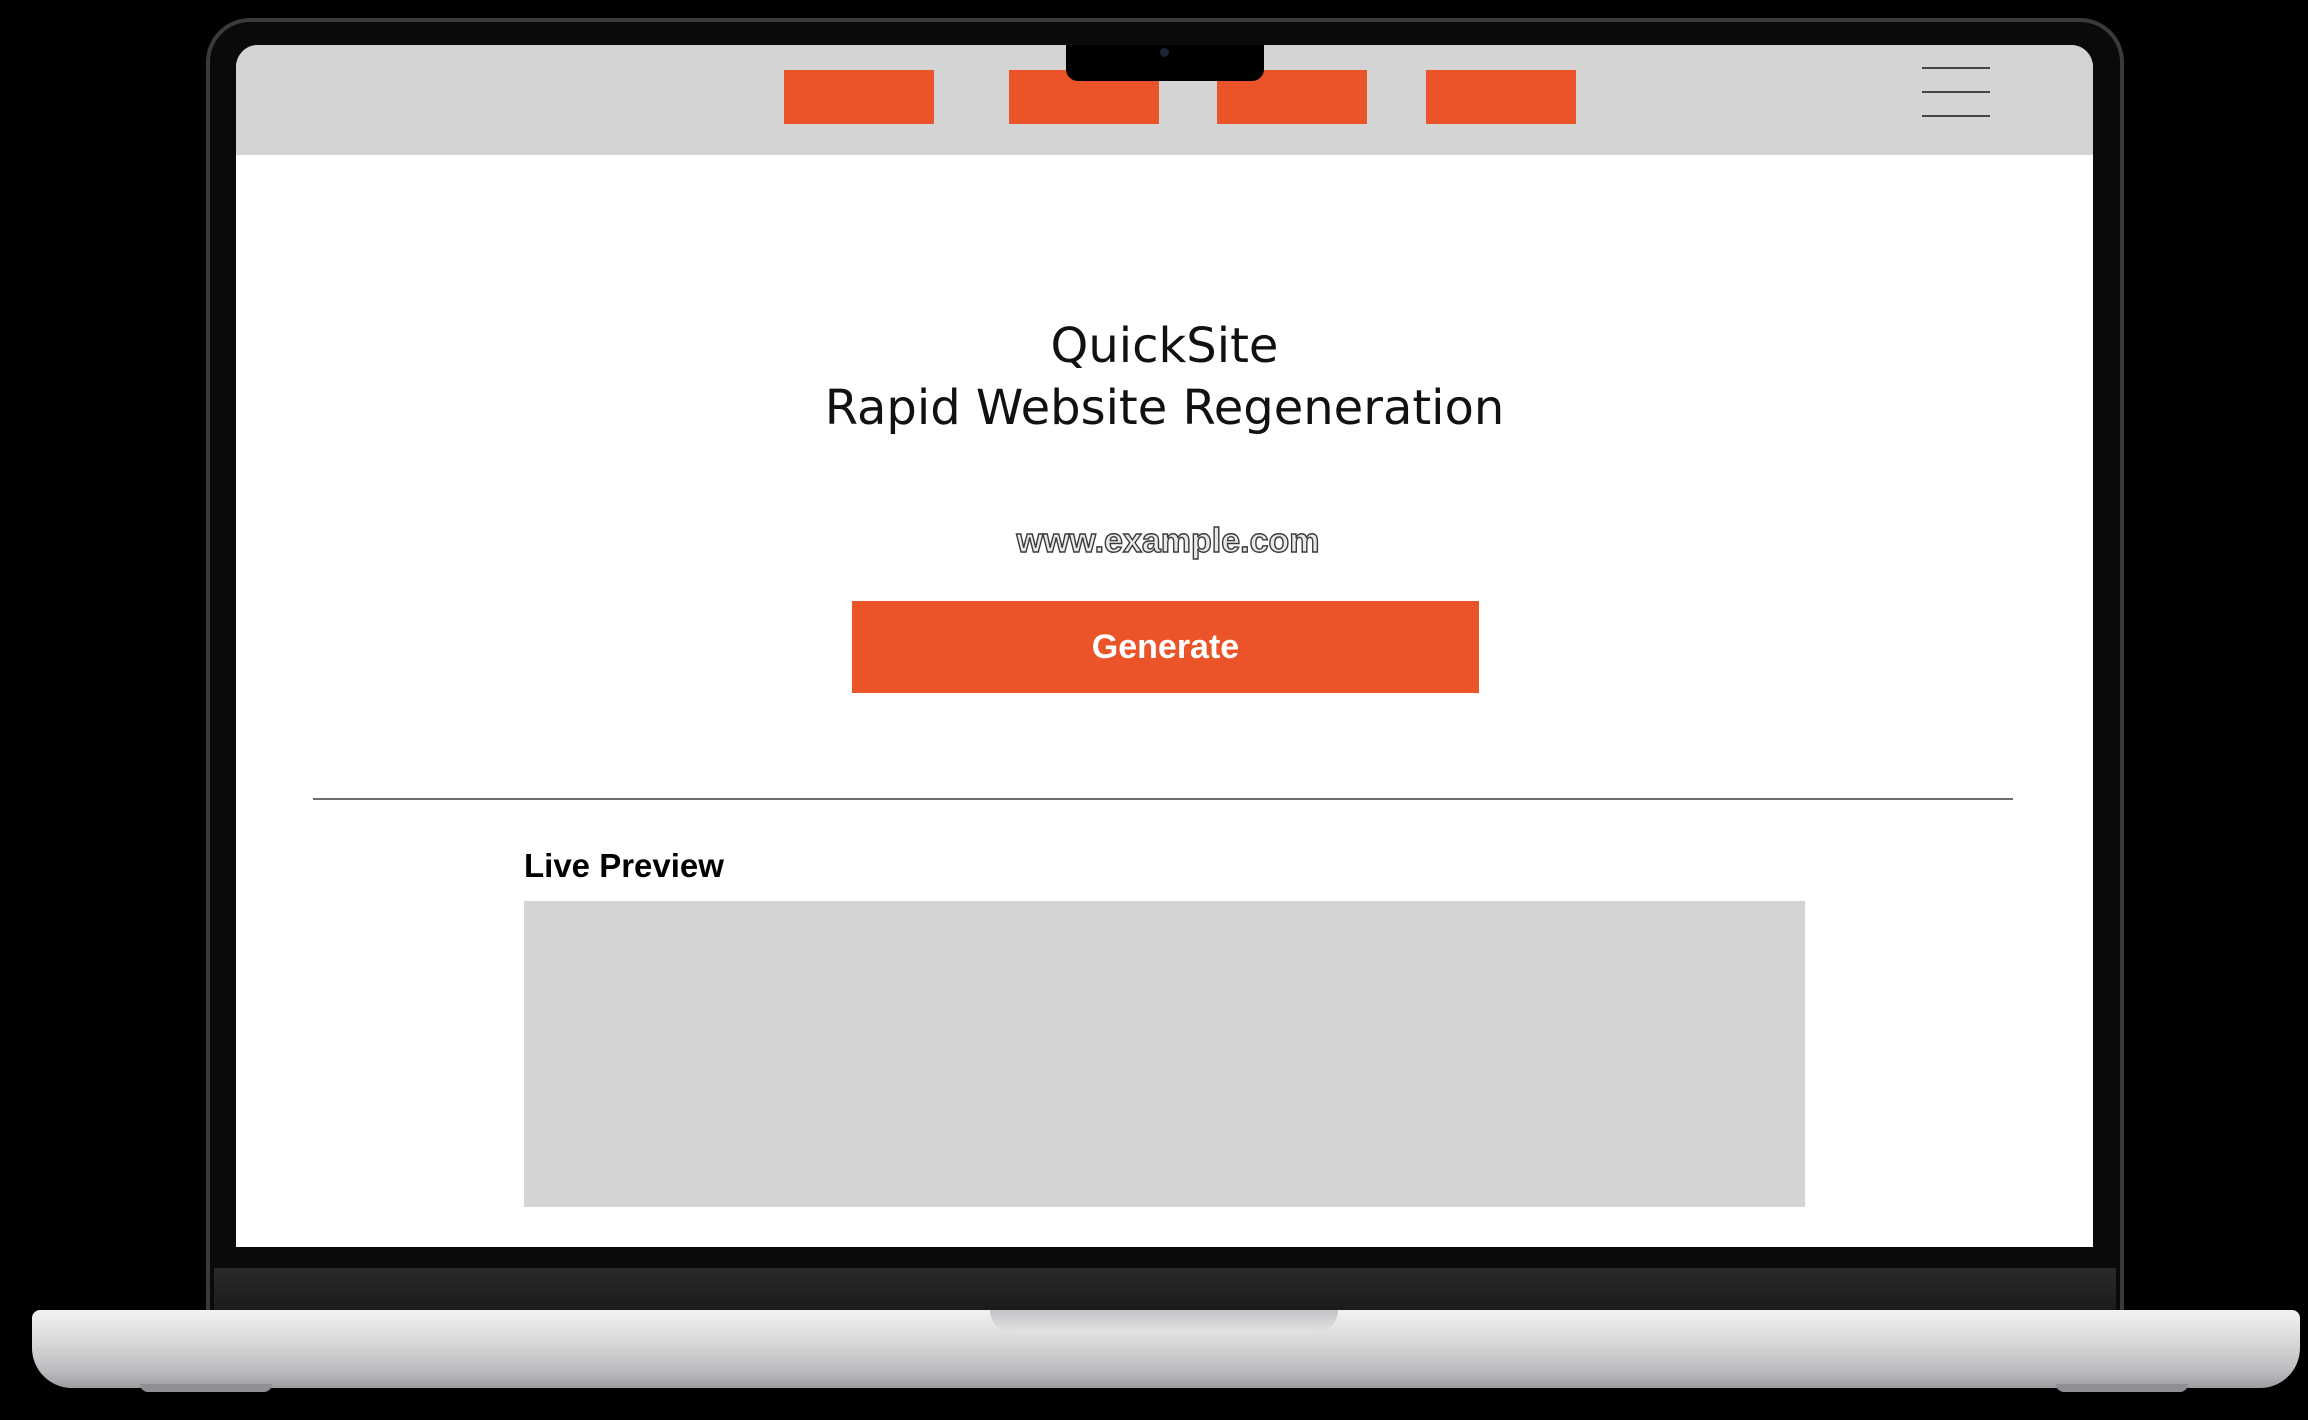  Describe the element at coordinates (1164, 346) in the screenshot. I see `title-line-app-name: QuickSite` at that location.